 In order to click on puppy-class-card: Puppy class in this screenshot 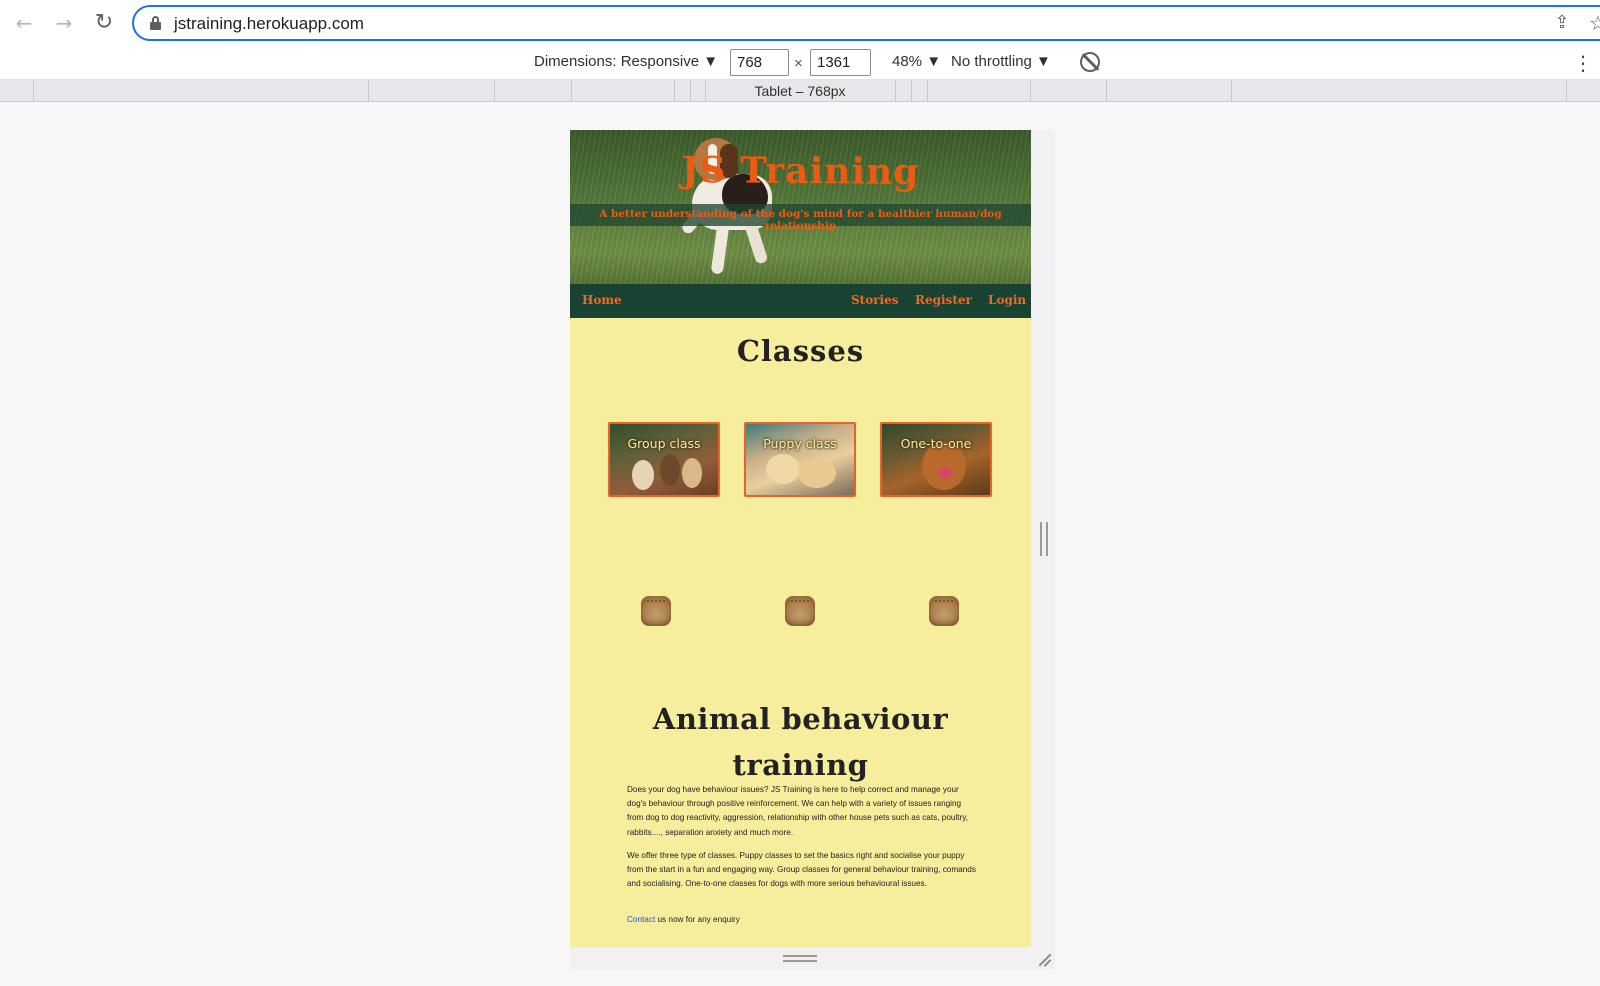, I will do `click(800, 459)`.